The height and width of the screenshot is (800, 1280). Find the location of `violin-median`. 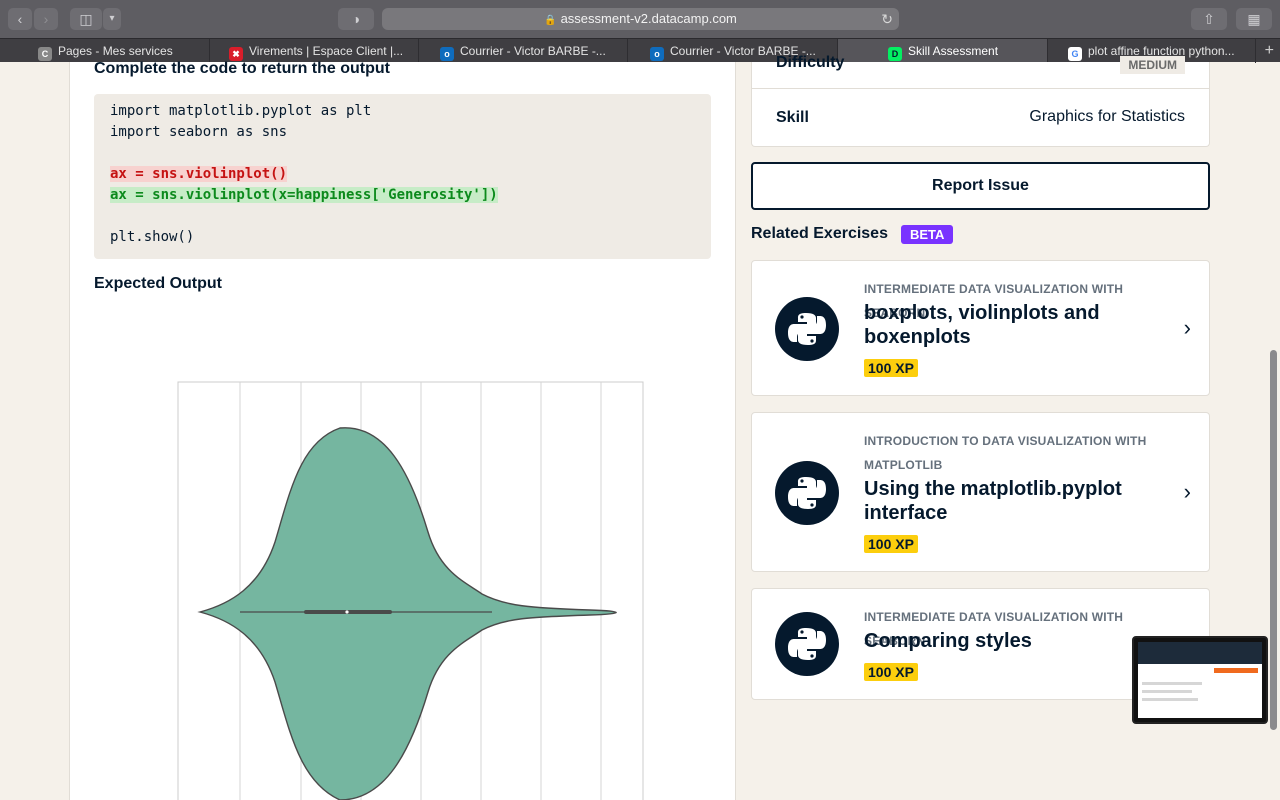

violin-median is located at coordinates (347, 612).